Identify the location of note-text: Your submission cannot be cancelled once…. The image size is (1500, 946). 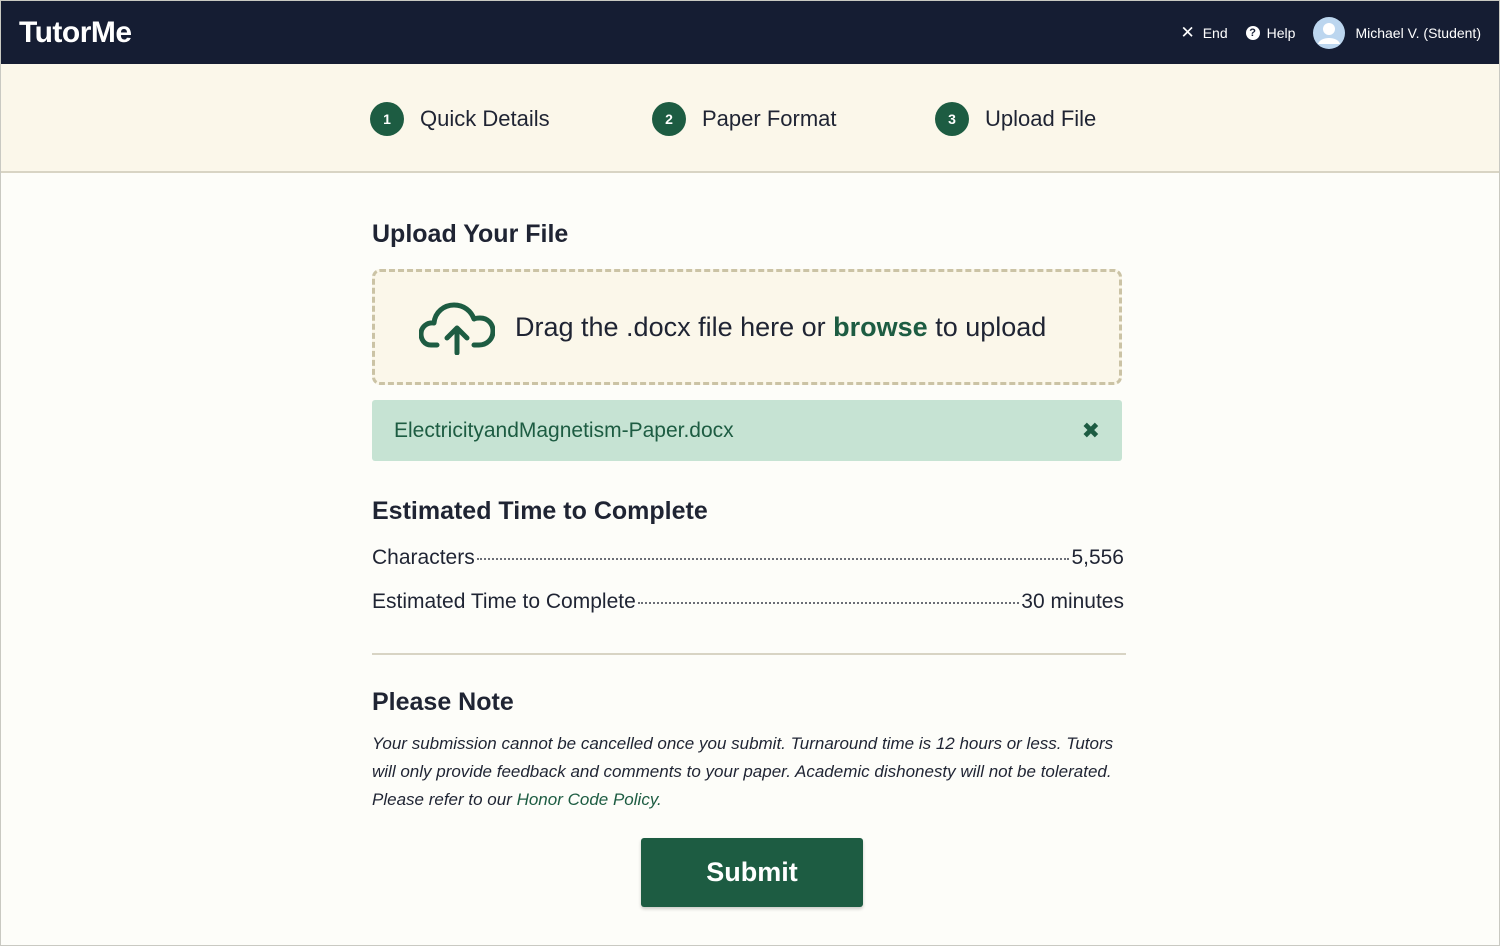
(752, 772).